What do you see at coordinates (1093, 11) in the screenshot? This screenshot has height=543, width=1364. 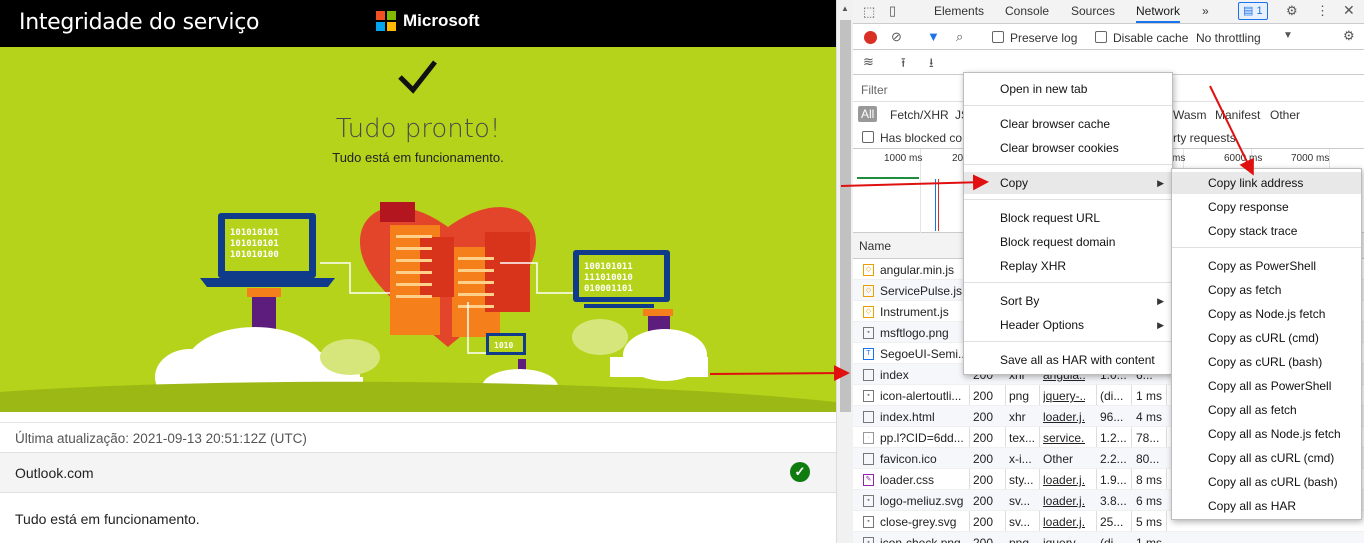 I see `tab-sources: Sources` at bounding box center [1093, 11].